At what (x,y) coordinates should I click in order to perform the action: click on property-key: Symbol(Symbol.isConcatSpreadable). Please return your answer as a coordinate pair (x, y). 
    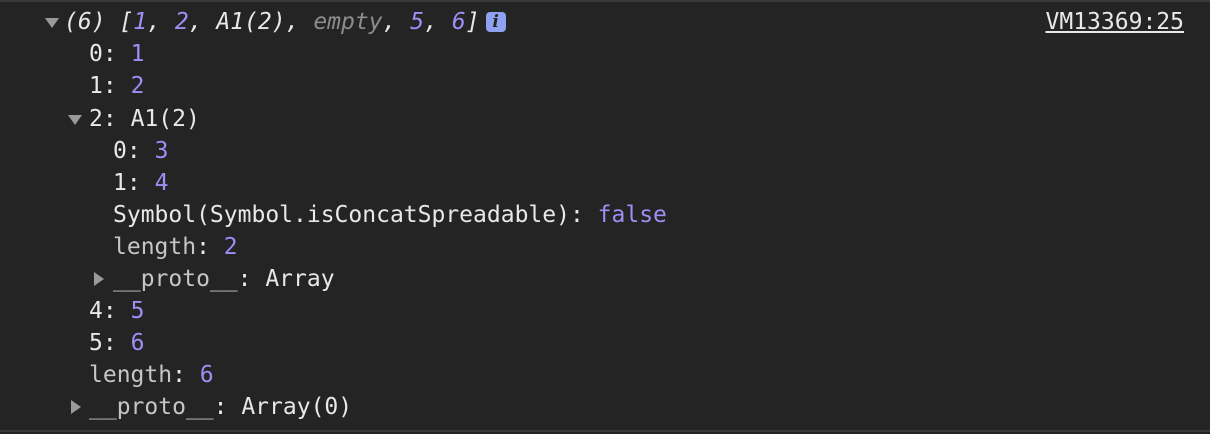
    Looking at the image, I should click on (341, 215).